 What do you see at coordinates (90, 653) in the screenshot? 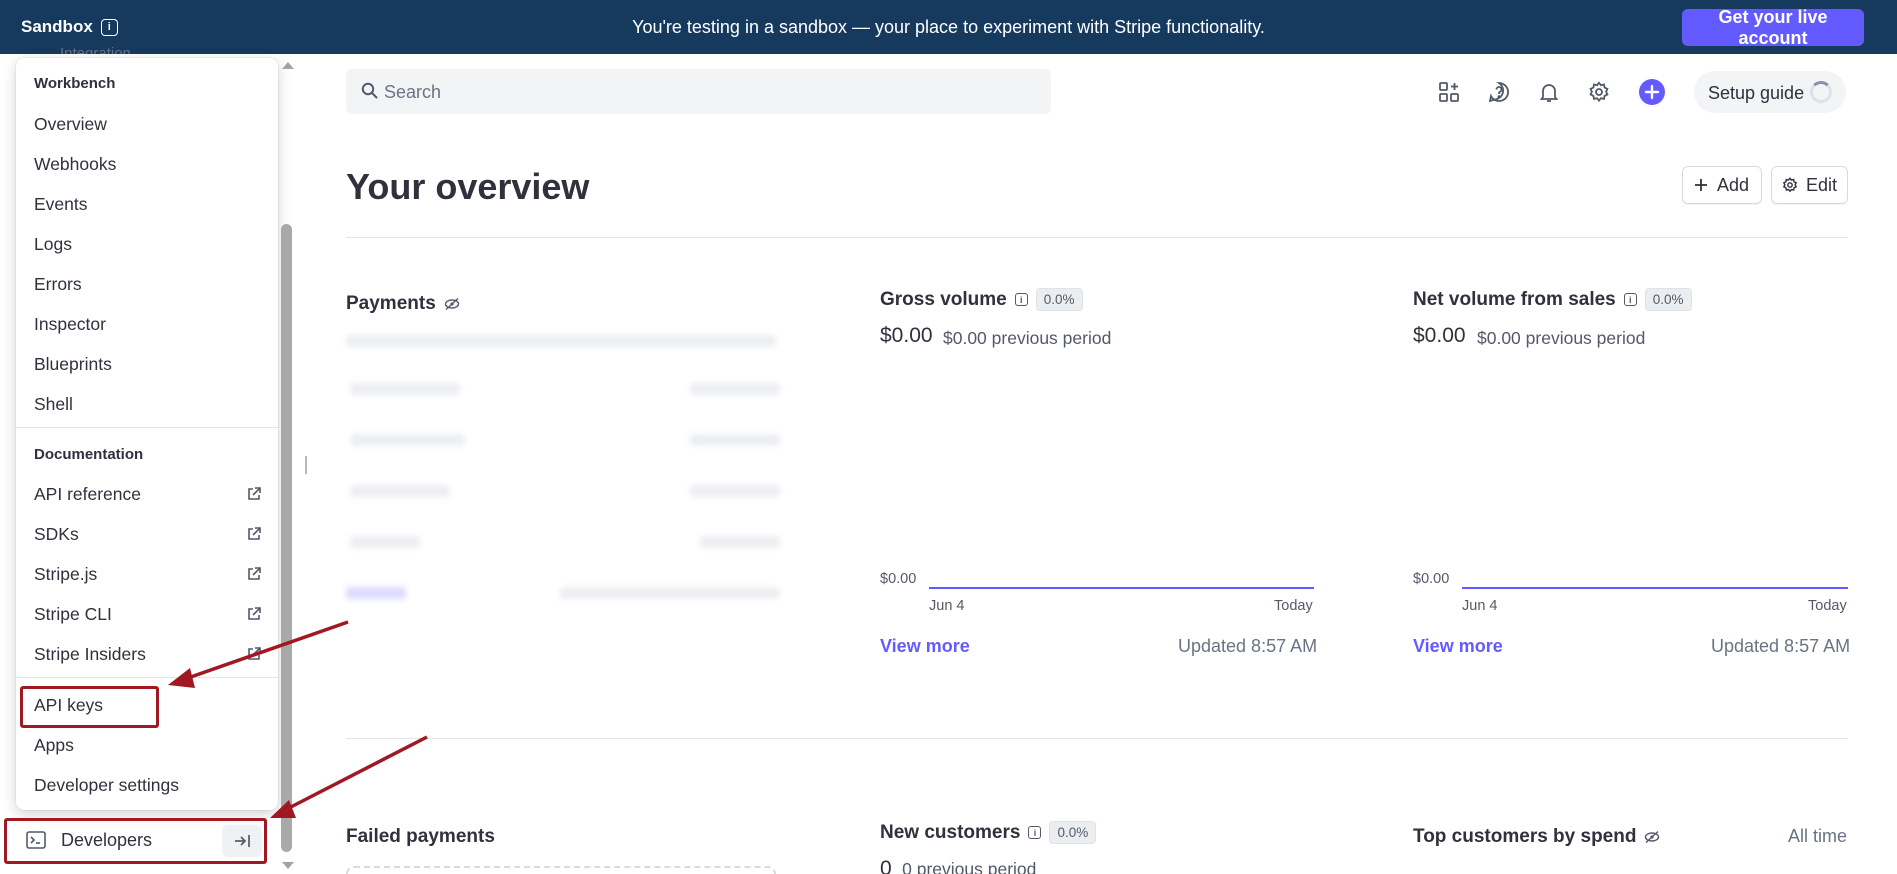
I see `menu-item-label: Stripe Insiders` at bounding box center [90, 653].